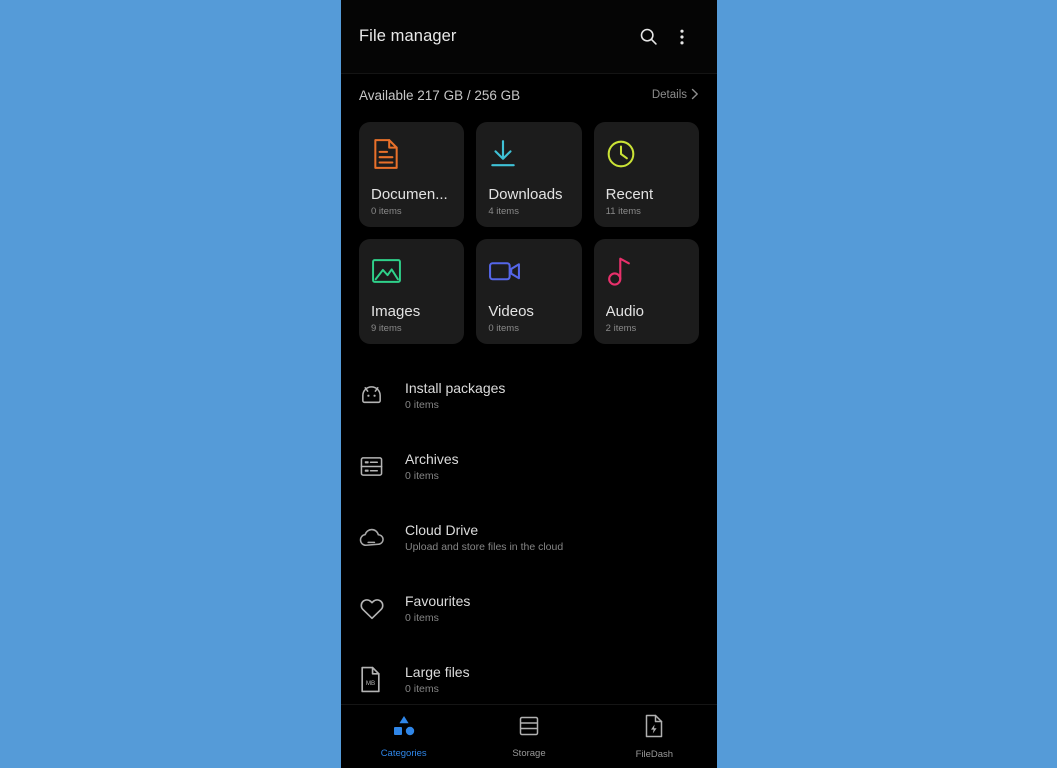  Describe the element at coordinates (412, 174) in the screenshot. I see `tile-documents: Documen... 0 items` at that location.